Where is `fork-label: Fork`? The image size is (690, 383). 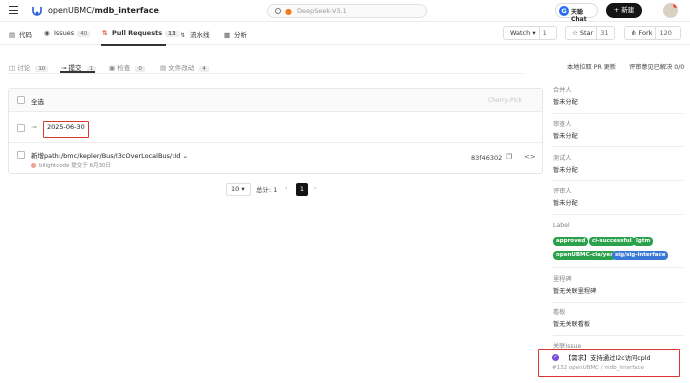
fork-label: Fork is located at coordinates (645, 33).